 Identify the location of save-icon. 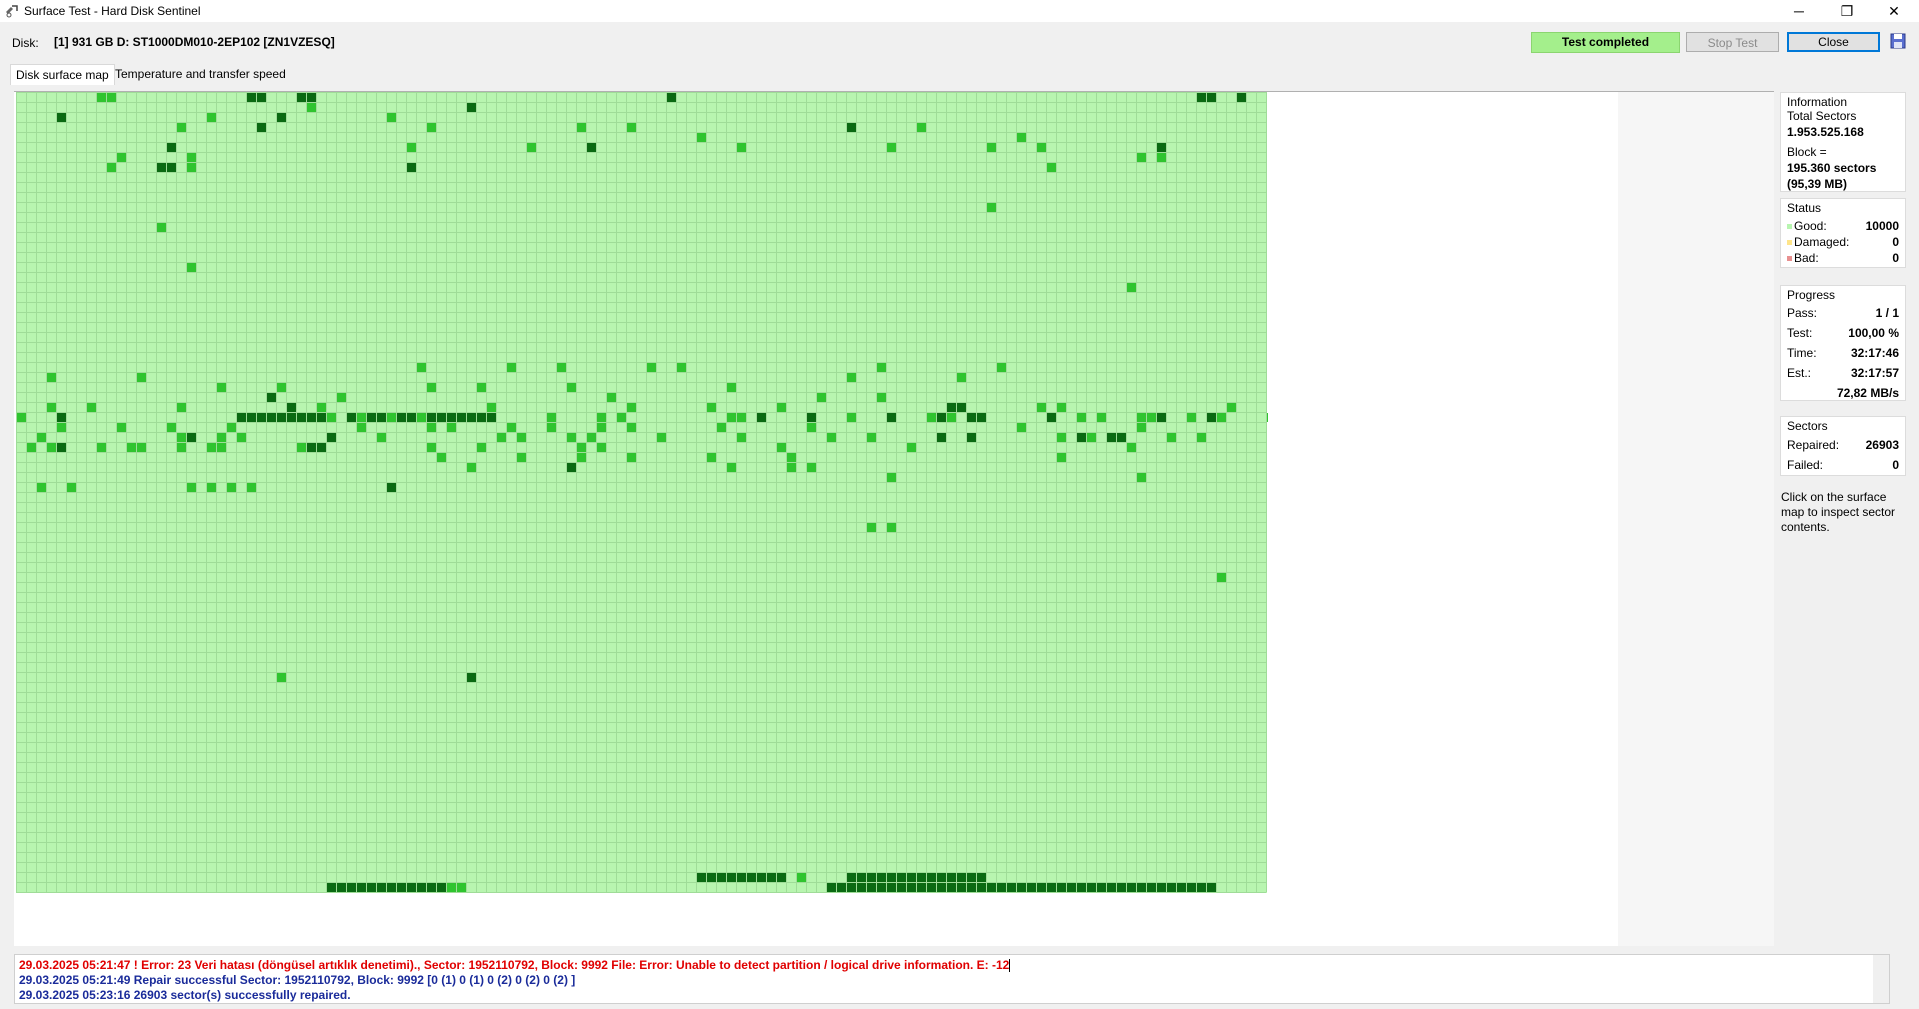
(1898, 41).